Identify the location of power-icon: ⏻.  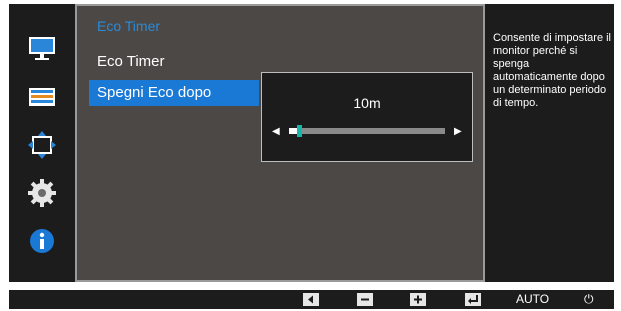
(589, 299).